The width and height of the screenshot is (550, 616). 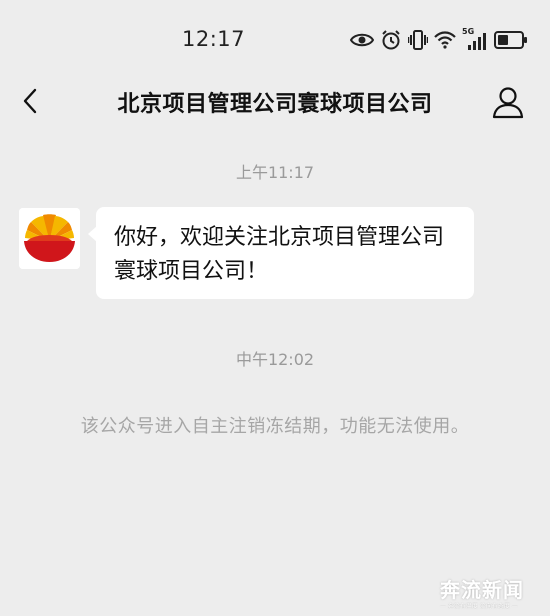 What do you see at coordinates (479, 606) in the screenshot?
I see `watermark-tagline: — 奔流有温度 流向有态度 —` at bounding box center [479, 606].